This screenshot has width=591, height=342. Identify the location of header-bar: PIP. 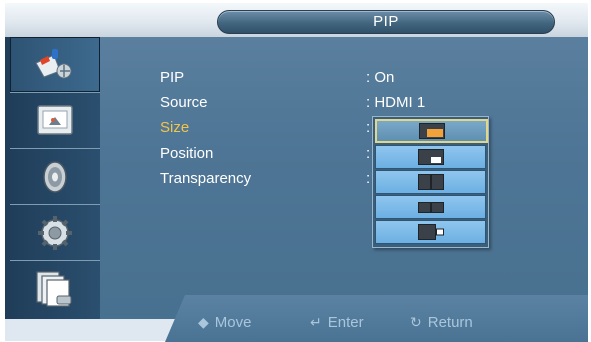
(296, 20).